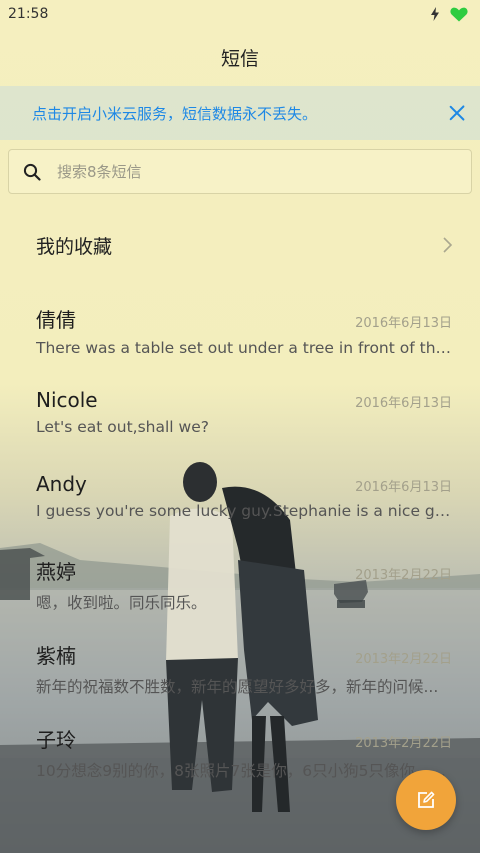 This screenshot has height=853, width=480. Describe the element at coordinates (448, 245) in the screenshot. I see `chevron-right-icon` at that location.